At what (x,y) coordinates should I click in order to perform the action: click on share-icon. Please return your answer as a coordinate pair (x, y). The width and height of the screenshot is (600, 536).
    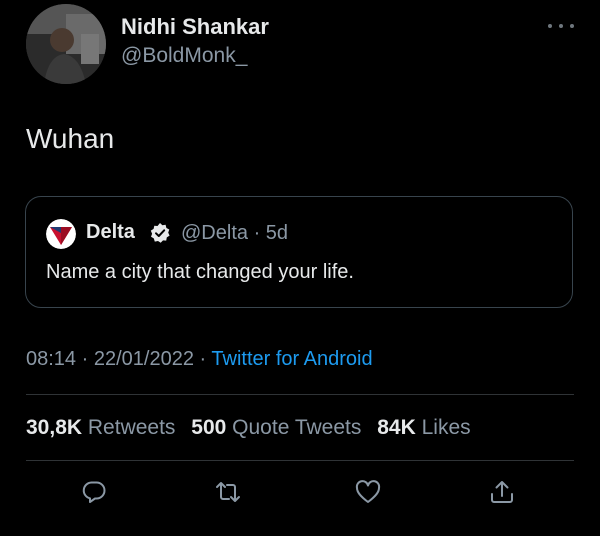
    Looking at the image, I should click on (502, 492).